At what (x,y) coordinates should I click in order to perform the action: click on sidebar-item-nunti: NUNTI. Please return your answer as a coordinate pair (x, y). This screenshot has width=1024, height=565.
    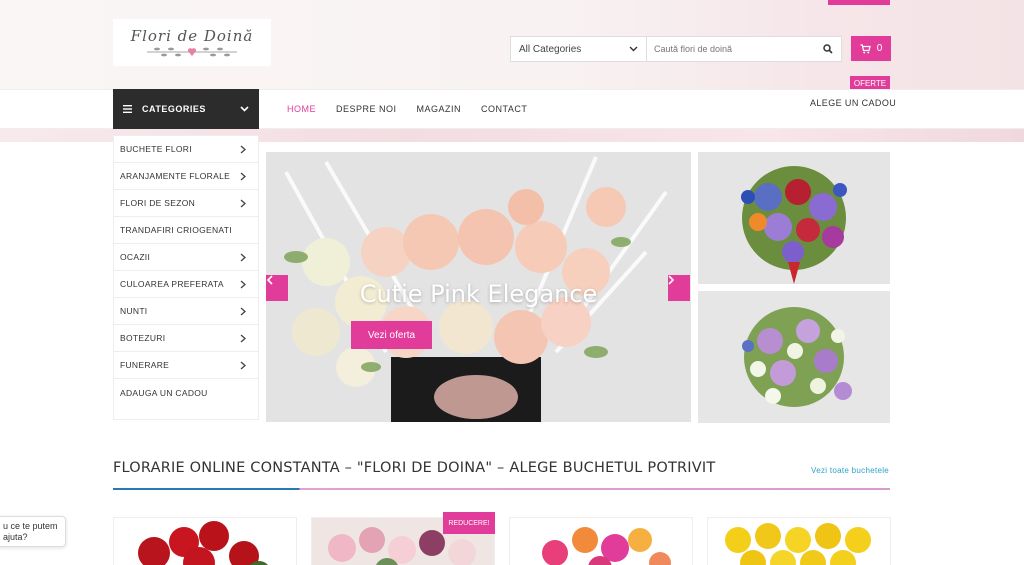
    Looking at the image, I should click on (186, 311).